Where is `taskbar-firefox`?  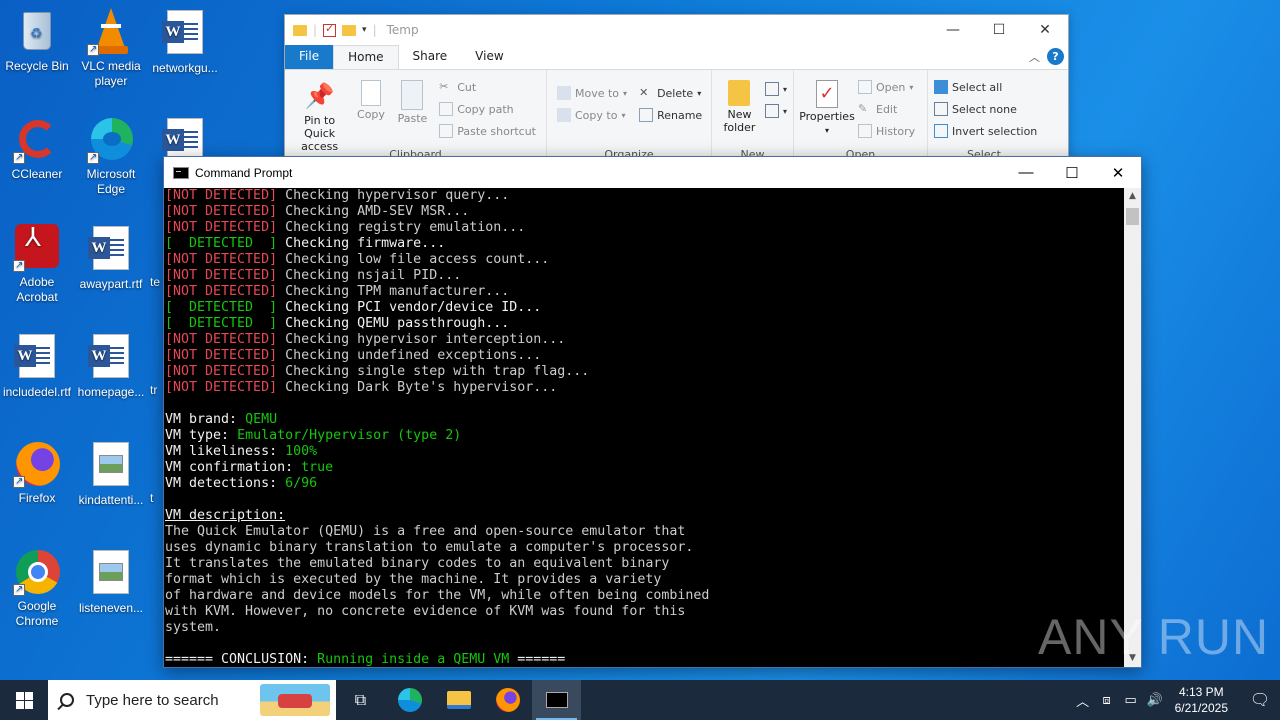
taskbar-firefox is located at coordinates (507, 700).